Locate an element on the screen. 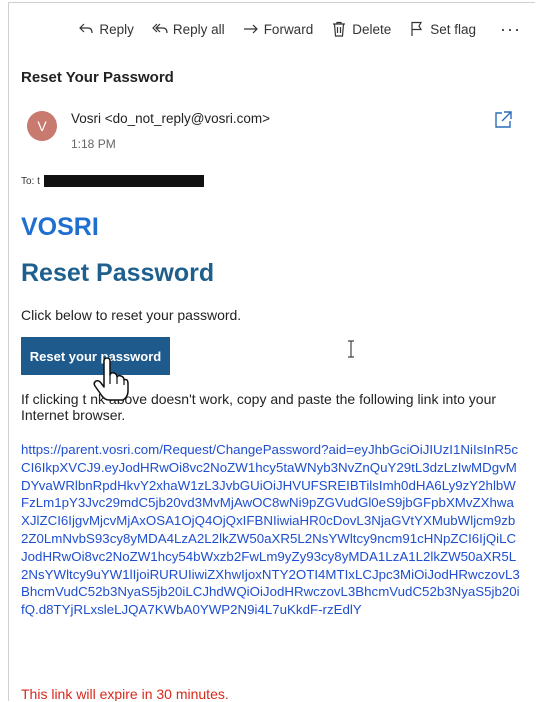  expiry-notice: This link will expire in 30 minutes. is located at coordinates (125, 693).